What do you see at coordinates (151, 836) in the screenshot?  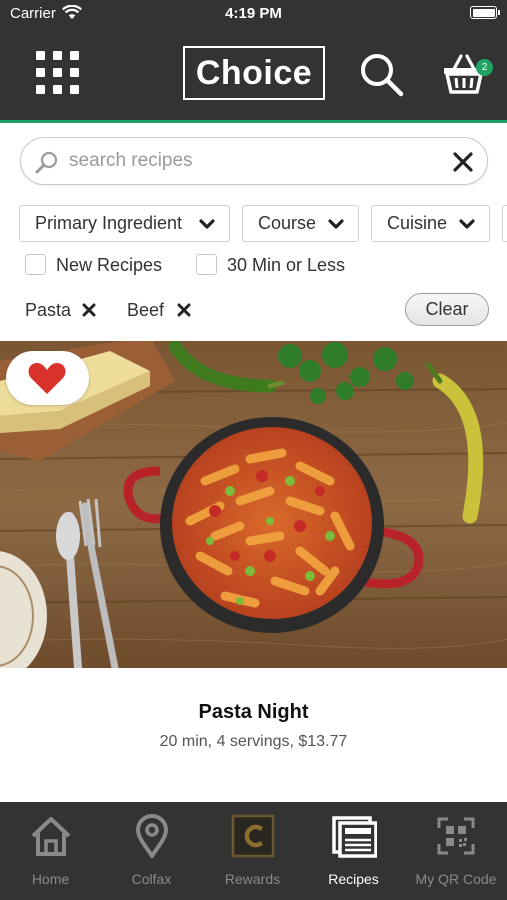 I see `location-pin-icon` at bounding box center [151, 836].